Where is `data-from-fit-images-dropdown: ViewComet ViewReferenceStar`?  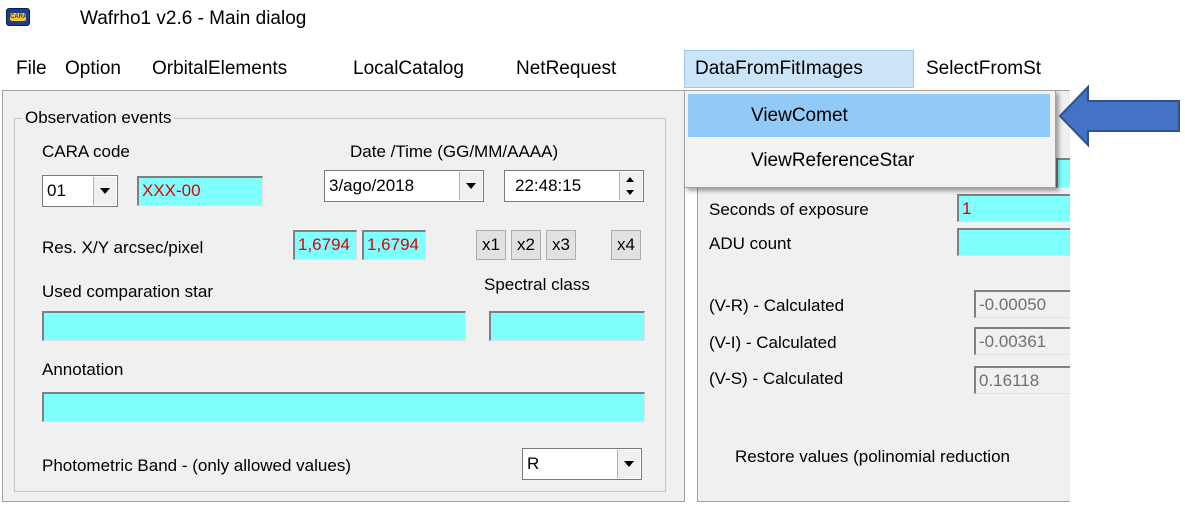
data-from-fit-images-dropdown: ViewComet ViewReferenceStar is located at coordinates (870, 139).